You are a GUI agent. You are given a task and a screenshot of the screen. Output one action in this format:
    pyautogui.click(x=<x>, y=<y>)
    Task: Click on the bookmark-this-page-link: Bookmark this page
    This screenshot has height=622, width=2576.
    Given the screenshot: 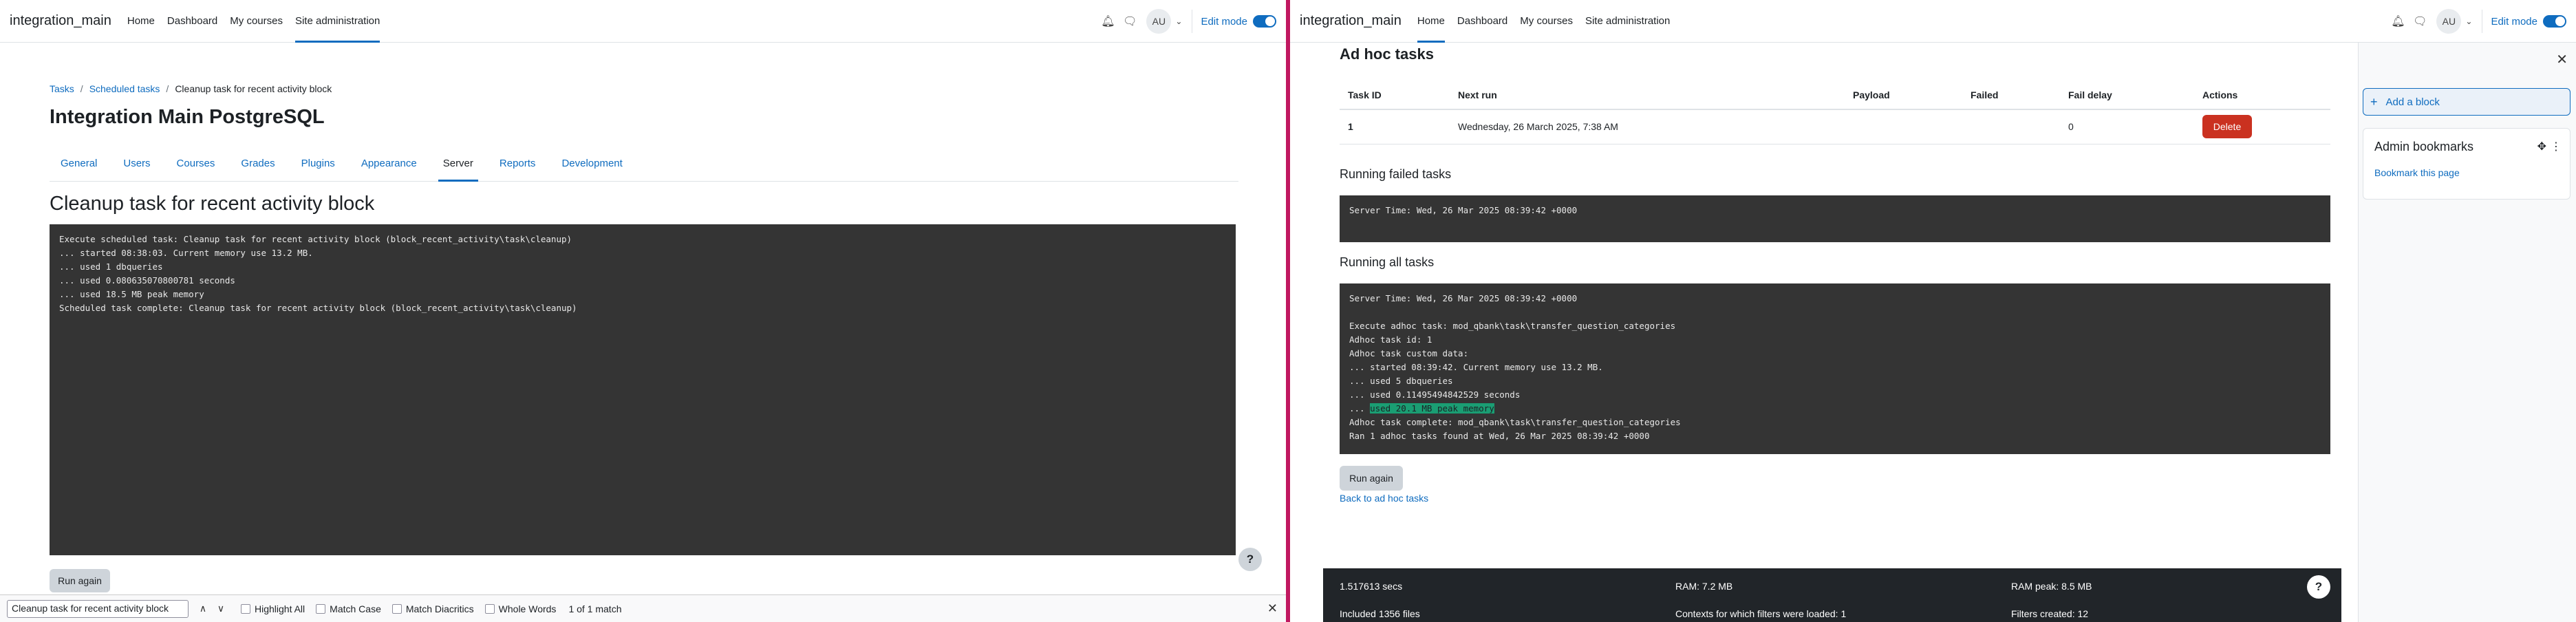 What is the action you would take?
    pyautogui.click(x=2417, y=172)
    